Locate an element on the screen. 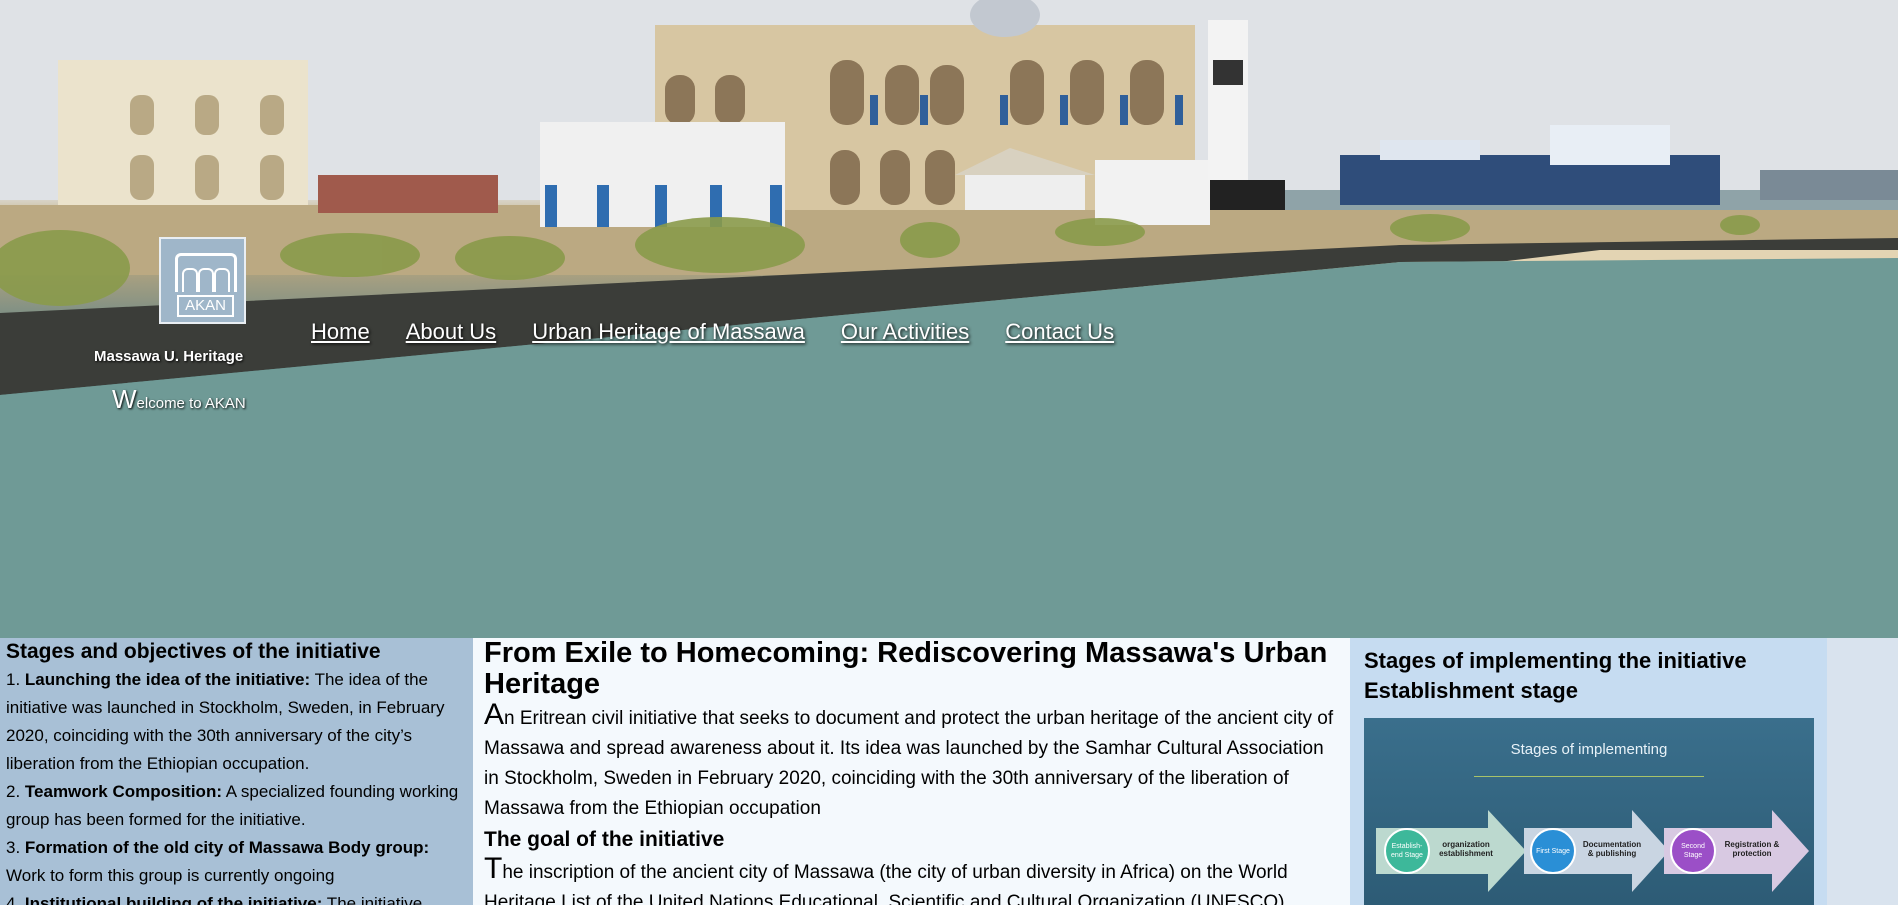 The image size is (1898, 905). nav-urban-heritage: Urban Heritage of Massawa is located at coordinates (668, 332).